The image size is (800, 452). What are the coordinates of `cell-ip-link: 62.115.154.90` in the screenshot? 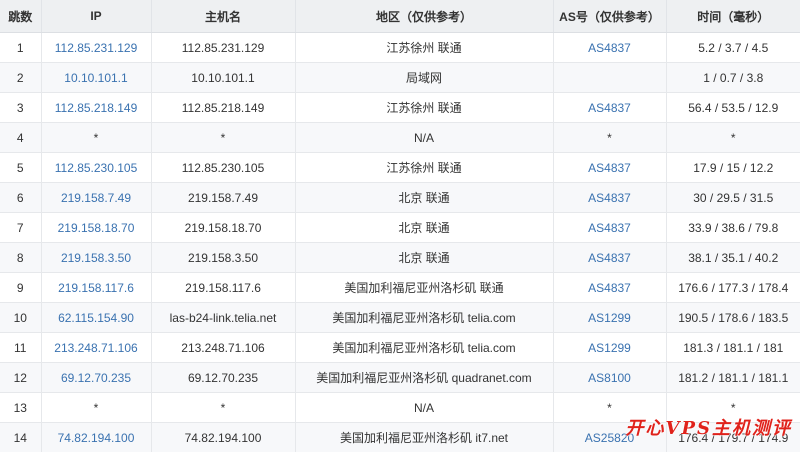 It's located at (96, 318).